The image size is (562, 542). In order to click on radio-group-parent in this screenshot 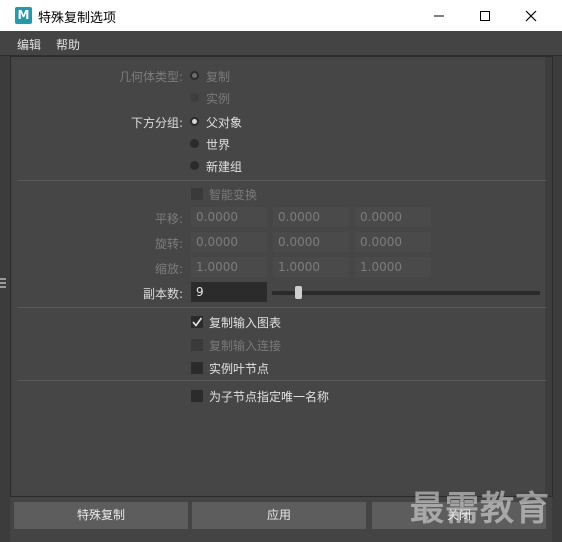, I will do `click(194, 121)`.